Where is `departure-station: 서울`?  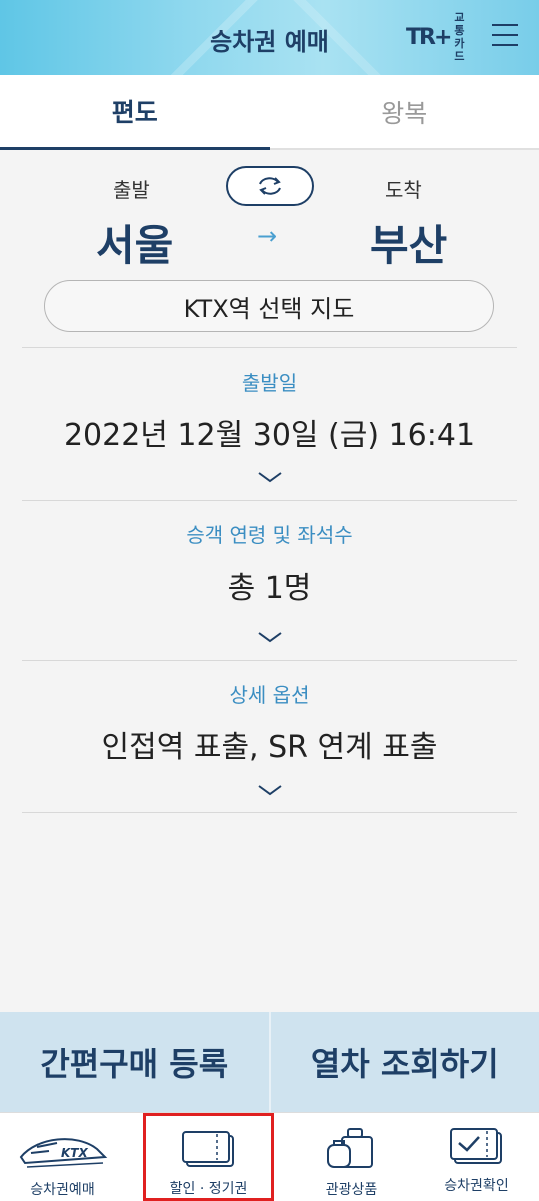 departure-station: 서울 is located at coordinates (134, 242).